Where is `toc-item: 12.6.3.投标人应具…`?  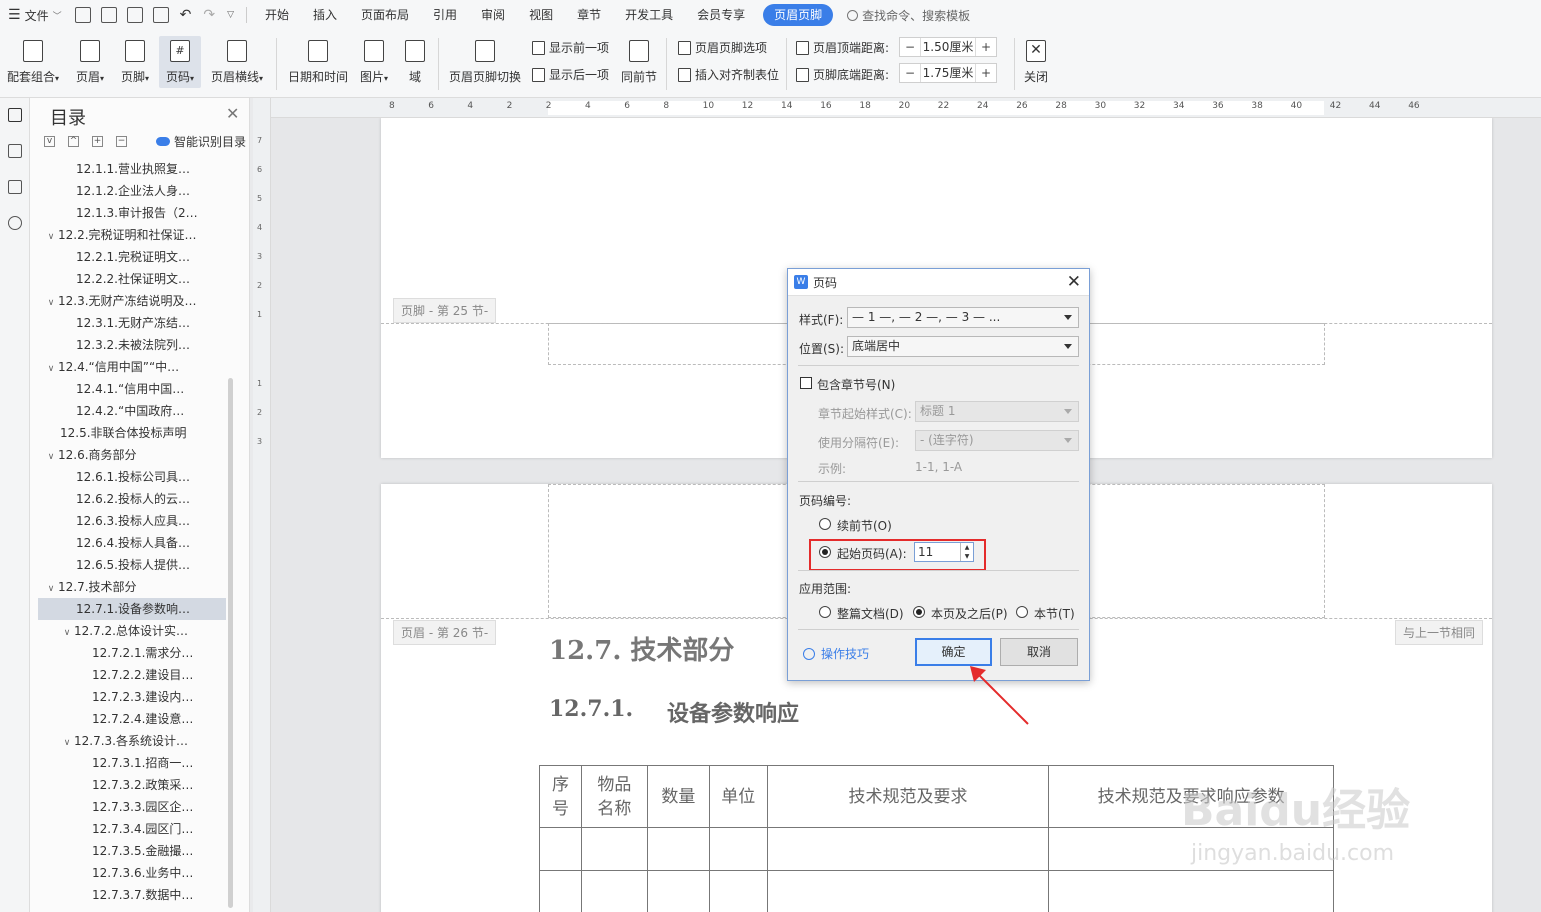 toc-item: 12.6.3.投标人应具… is located at coordinates (132, 521).